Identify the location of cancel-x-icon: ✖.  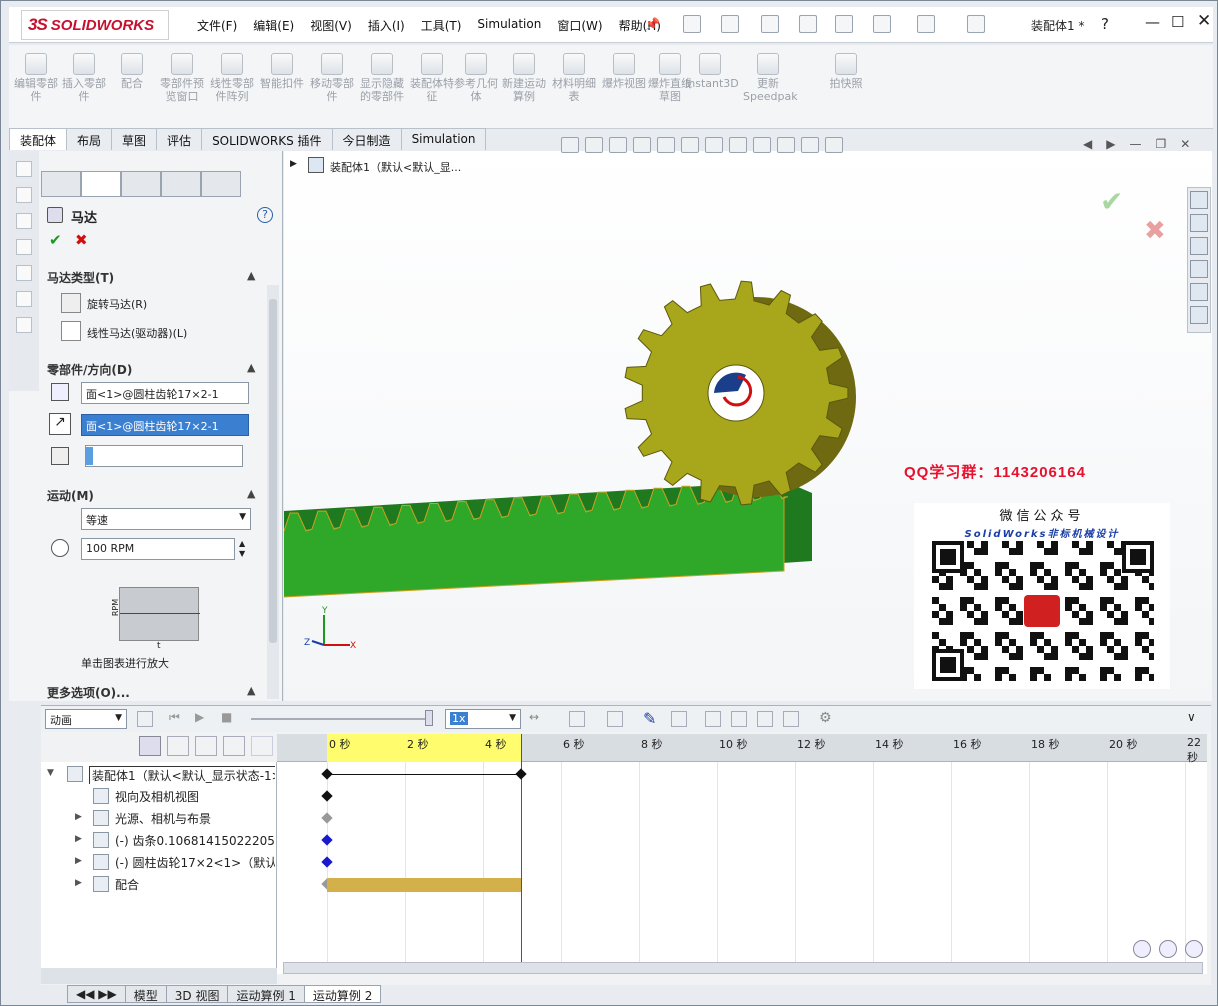
(81, 240).